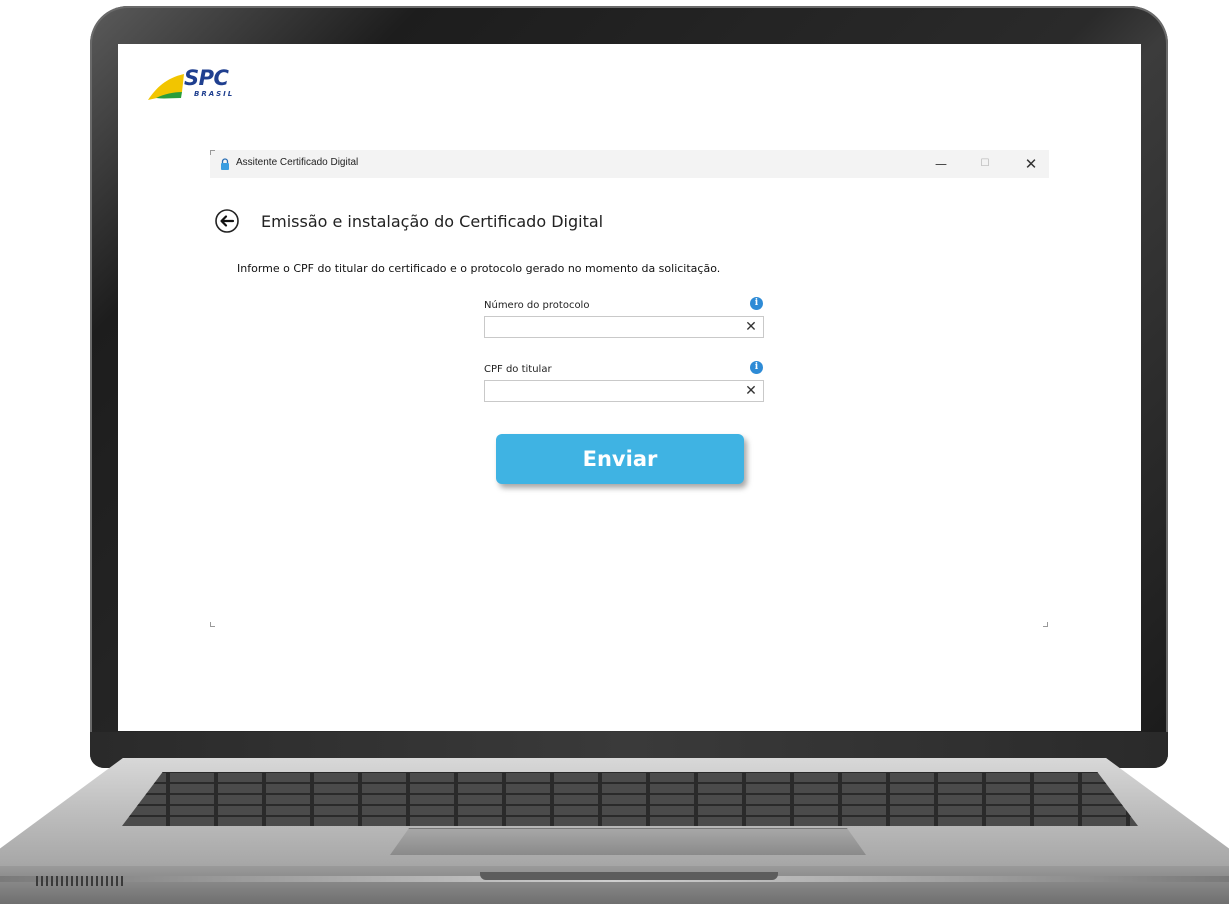  Describe the element at coordinates (630, 799) in the screenshot. I see `laptop-keyboard` at that location.